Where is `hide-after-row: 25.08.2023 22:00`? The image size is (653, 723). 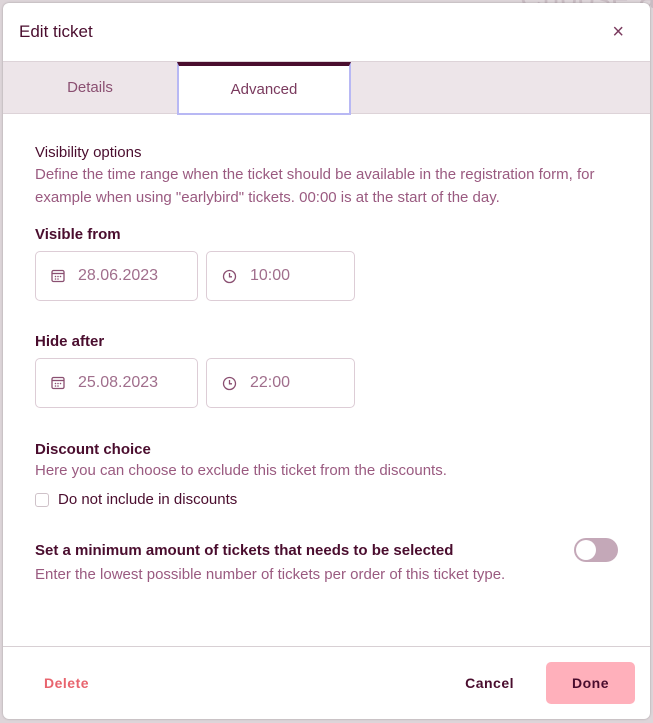 hide-after-row: 25.08.2023 22:00 is located at coordinates (326, 383).